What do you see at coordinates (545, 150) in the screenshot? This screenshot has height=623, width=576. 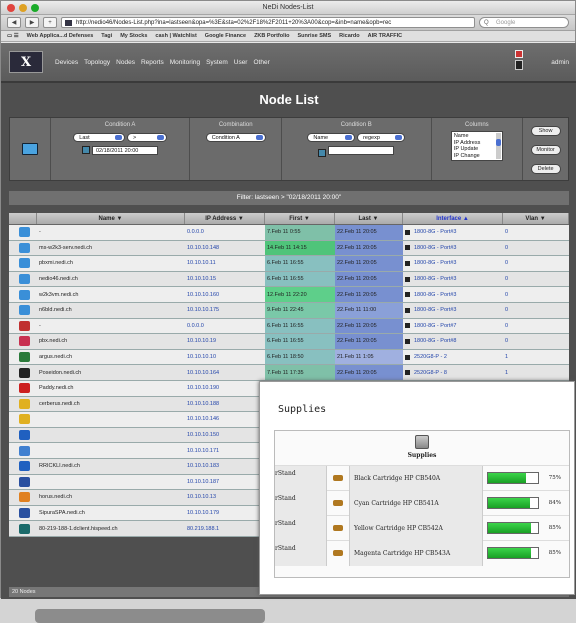 I see `monitor-button: Monitor` at bounding box center [545, 150].